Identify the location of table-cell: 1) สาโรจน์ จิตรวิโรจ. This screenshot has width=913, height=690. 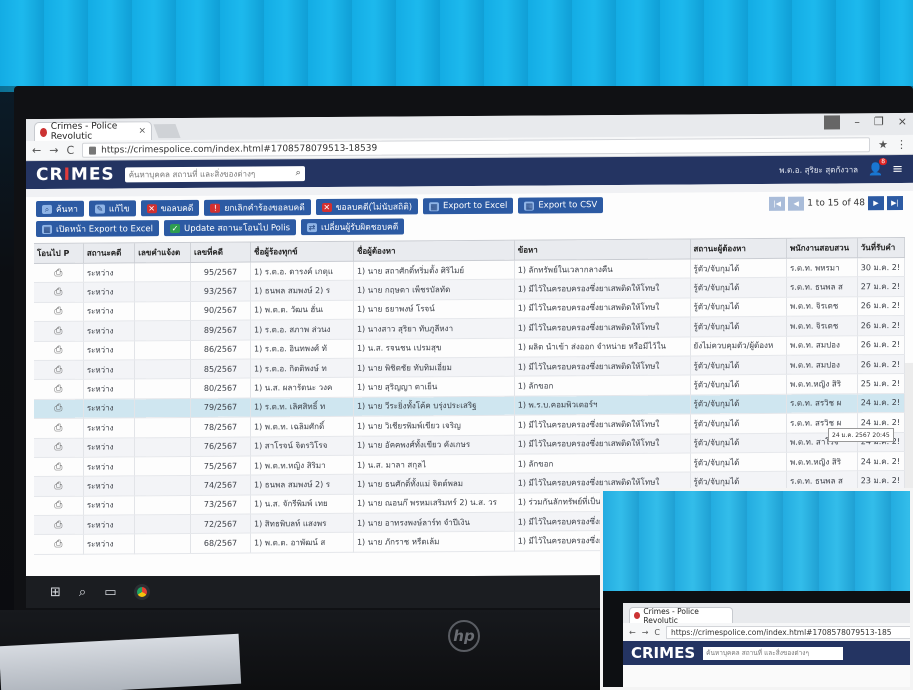
(302, 445).